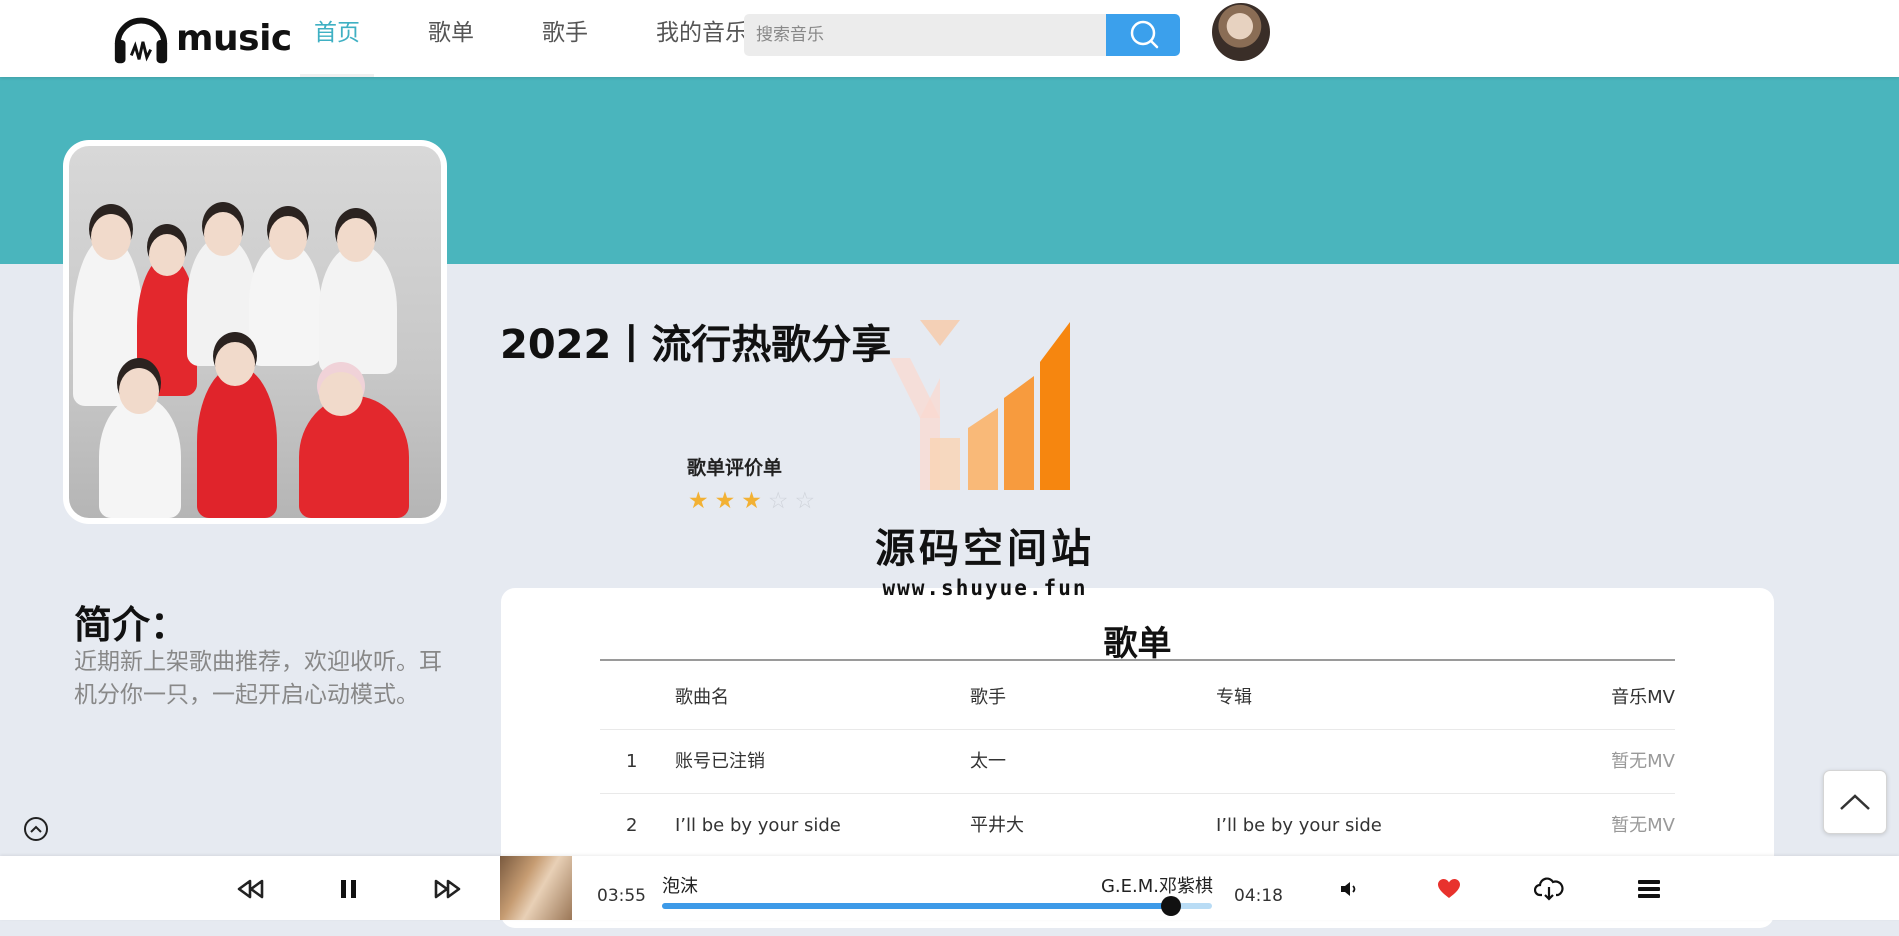 The image size is (1899, 936). Describe the element at coordinates (141, 40) in the screenshot. I see `headphones-icon` at that location.